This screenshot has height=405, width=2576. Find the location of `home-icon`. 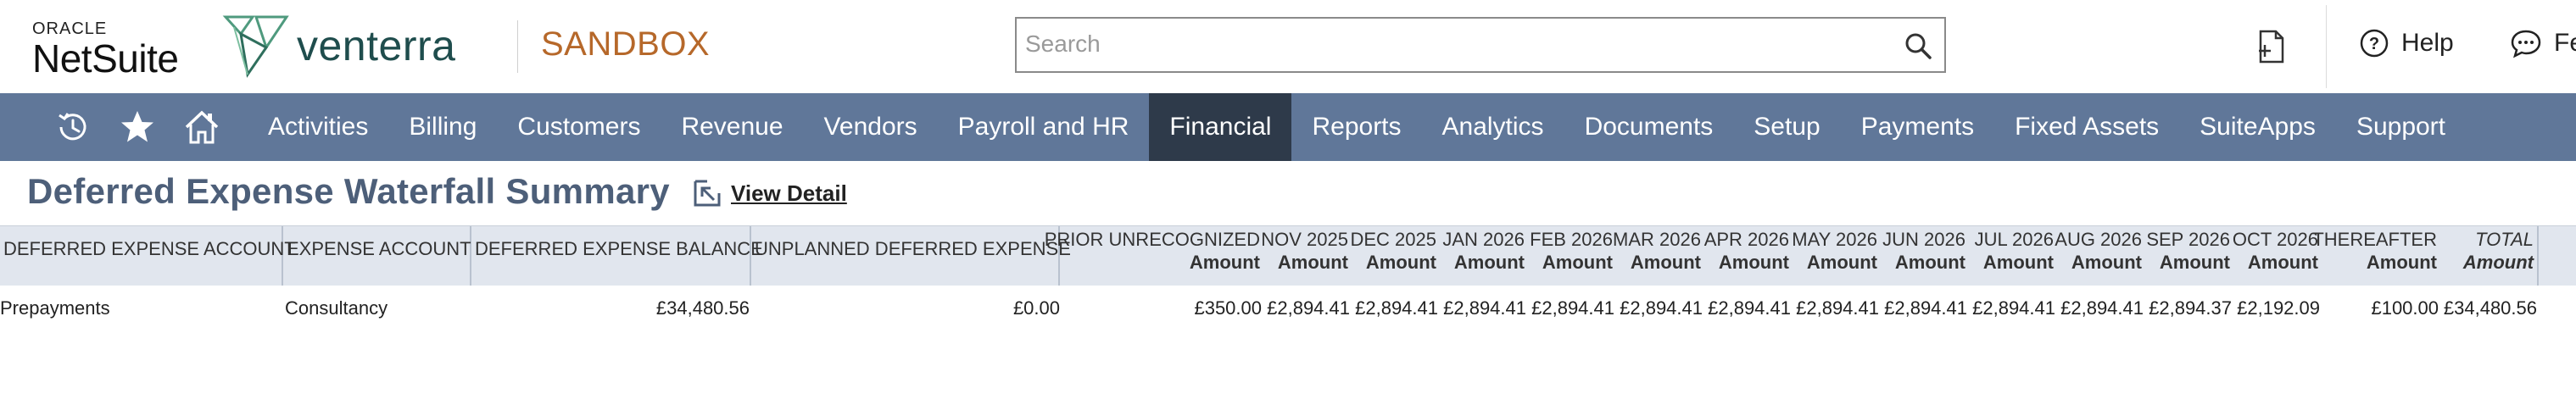

home-icon is located at coordinates (202, 127).